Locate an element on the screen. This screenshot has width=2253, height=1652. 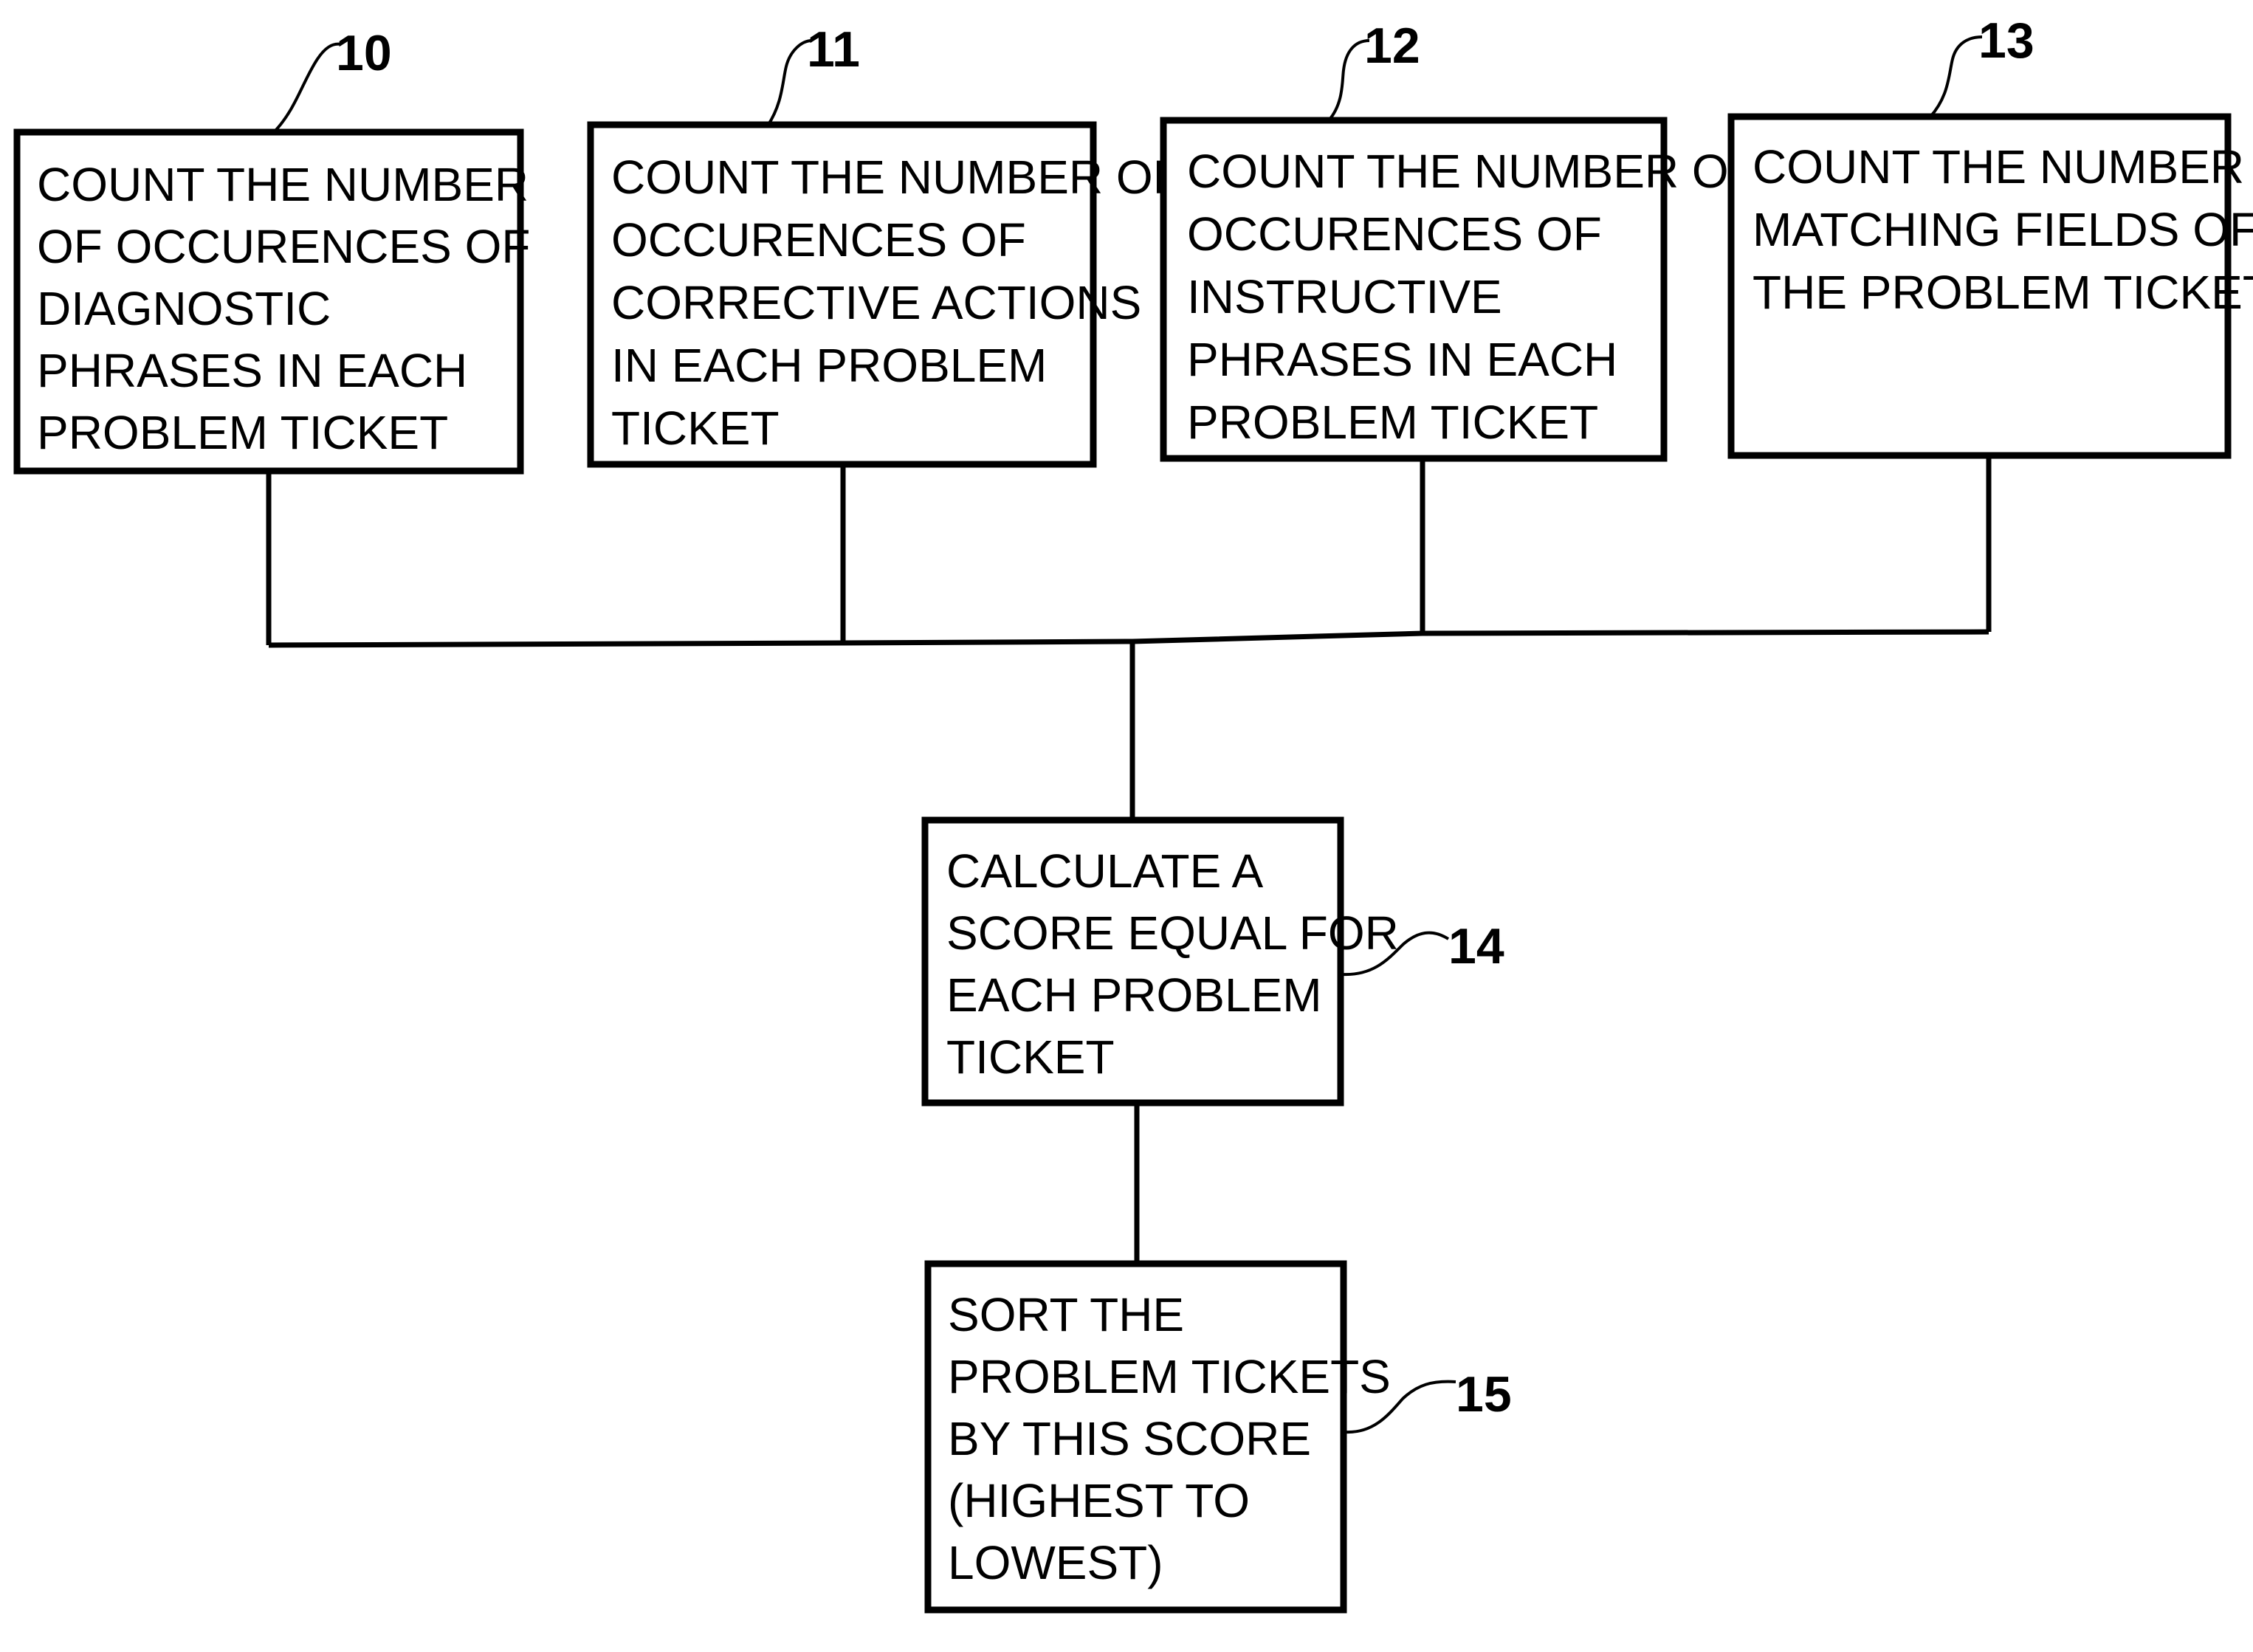
box-13-line: MATCHING FIELDS OF is located at coordinates (2002, 229).